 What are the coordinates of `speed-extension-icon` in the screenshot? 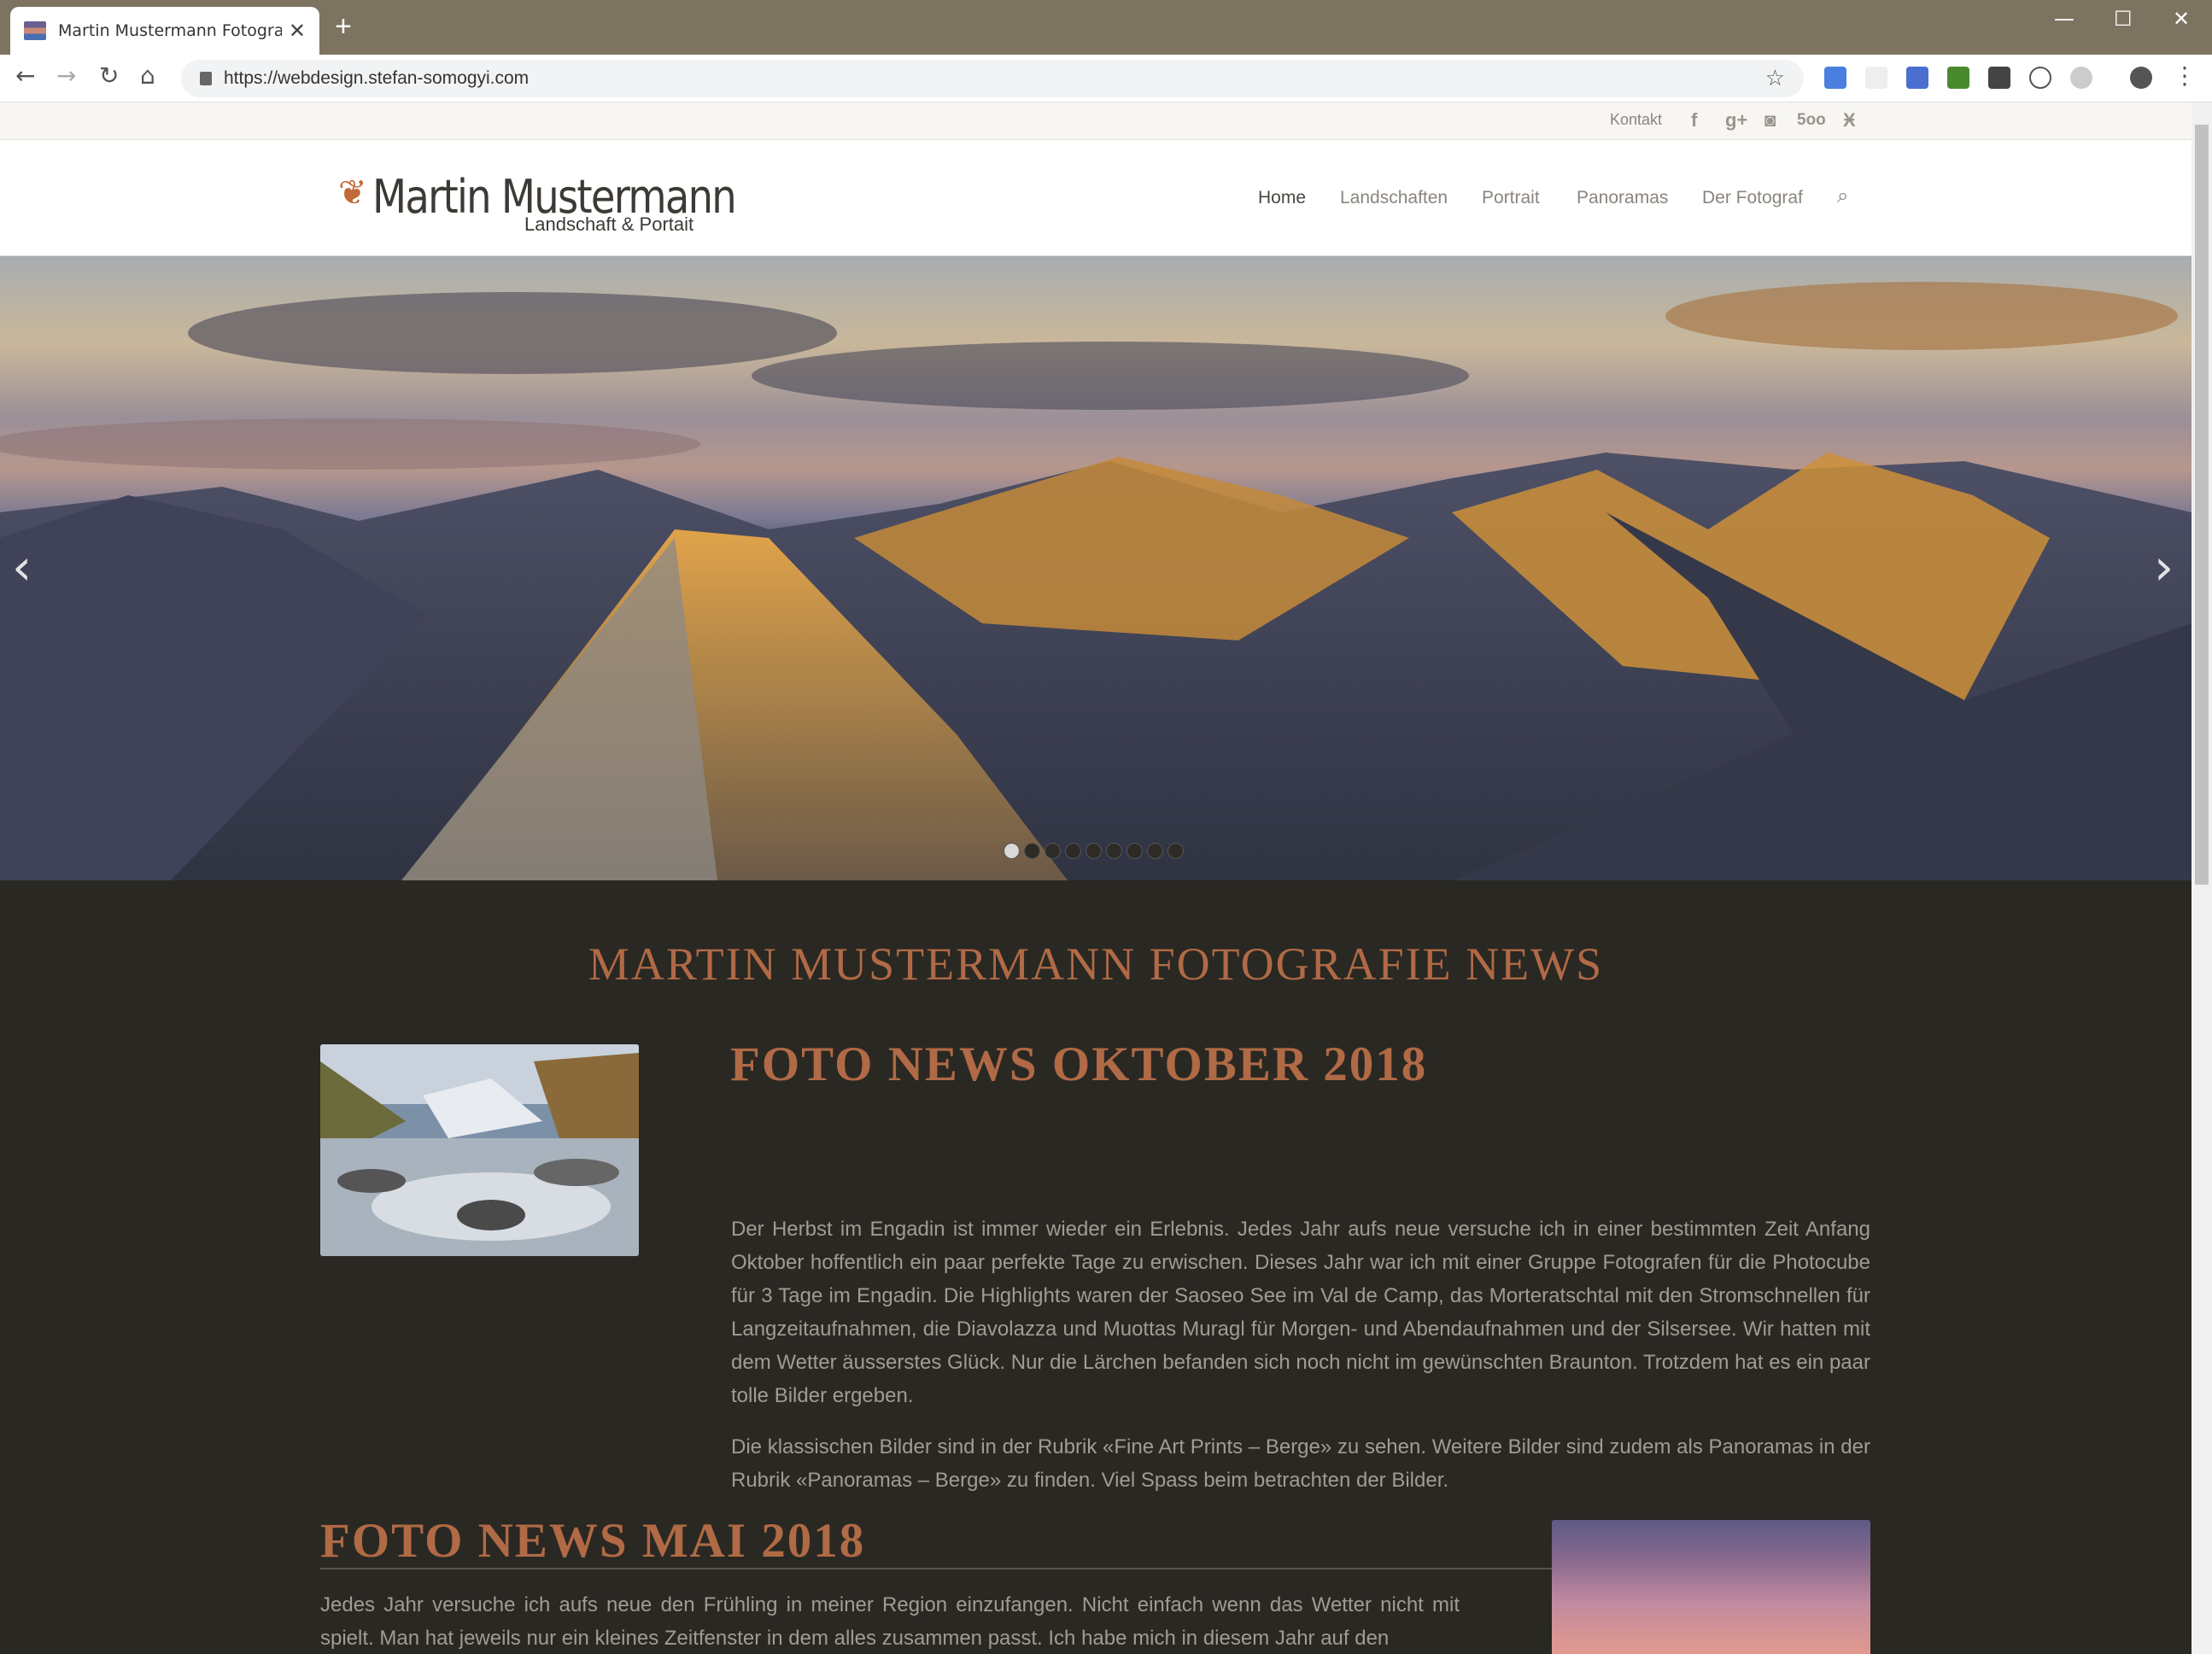 It's located at (2040, 78).